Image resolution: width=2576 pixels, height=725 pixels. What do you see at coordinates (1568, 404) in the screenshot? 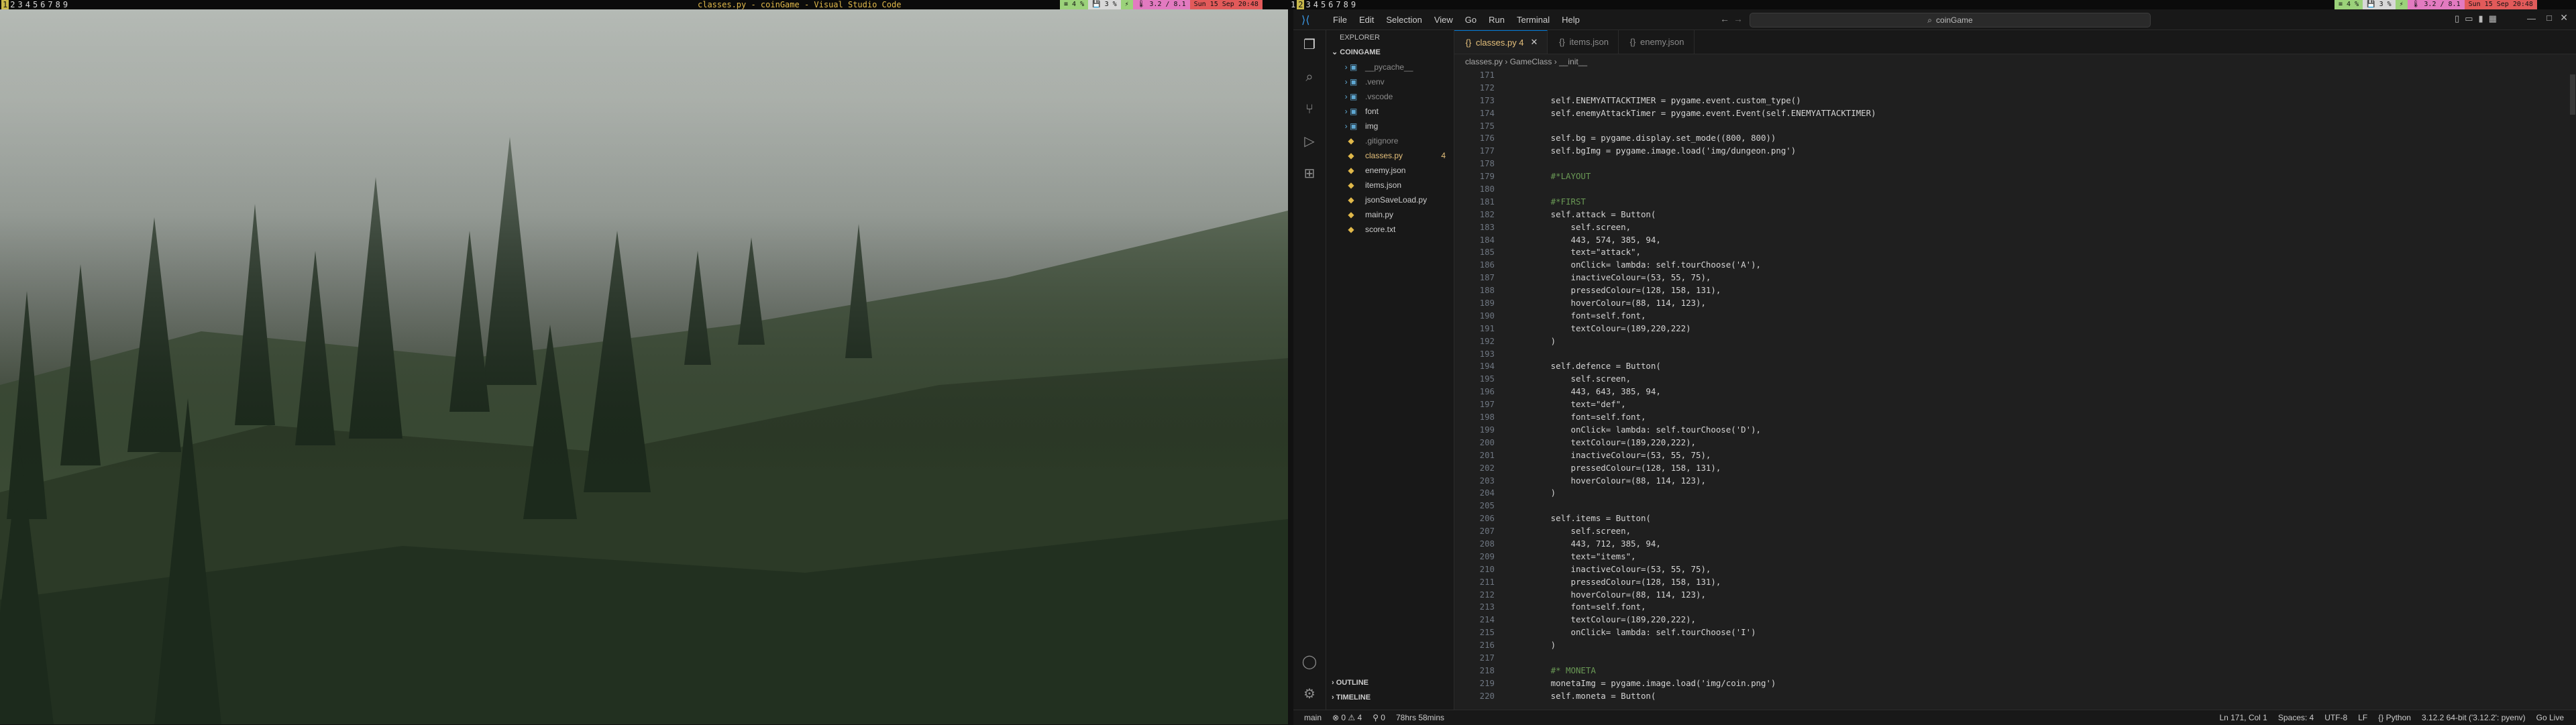
I see `code-text: text="def",` at bounding box center [1568, 404].